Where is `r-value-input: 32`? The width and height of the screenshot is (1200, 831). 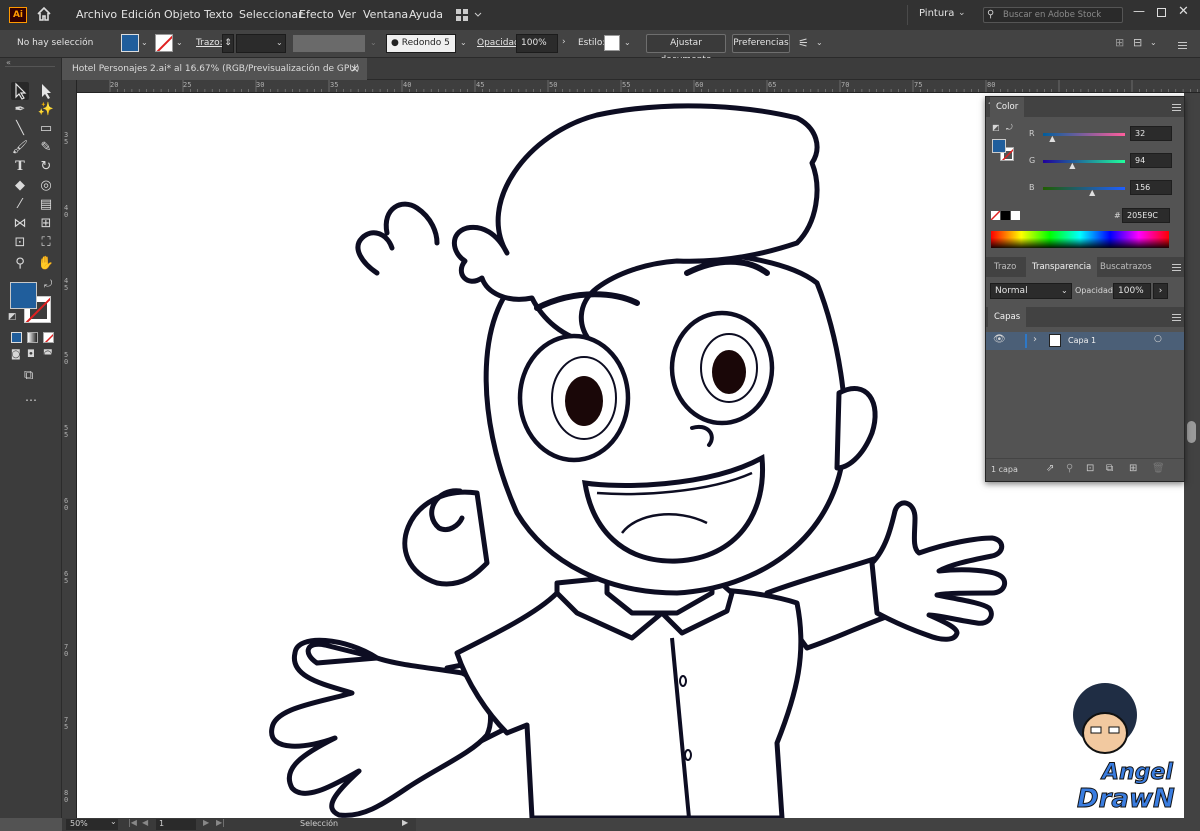
r-value-input: 32 is located at coordinates (1151, 133).